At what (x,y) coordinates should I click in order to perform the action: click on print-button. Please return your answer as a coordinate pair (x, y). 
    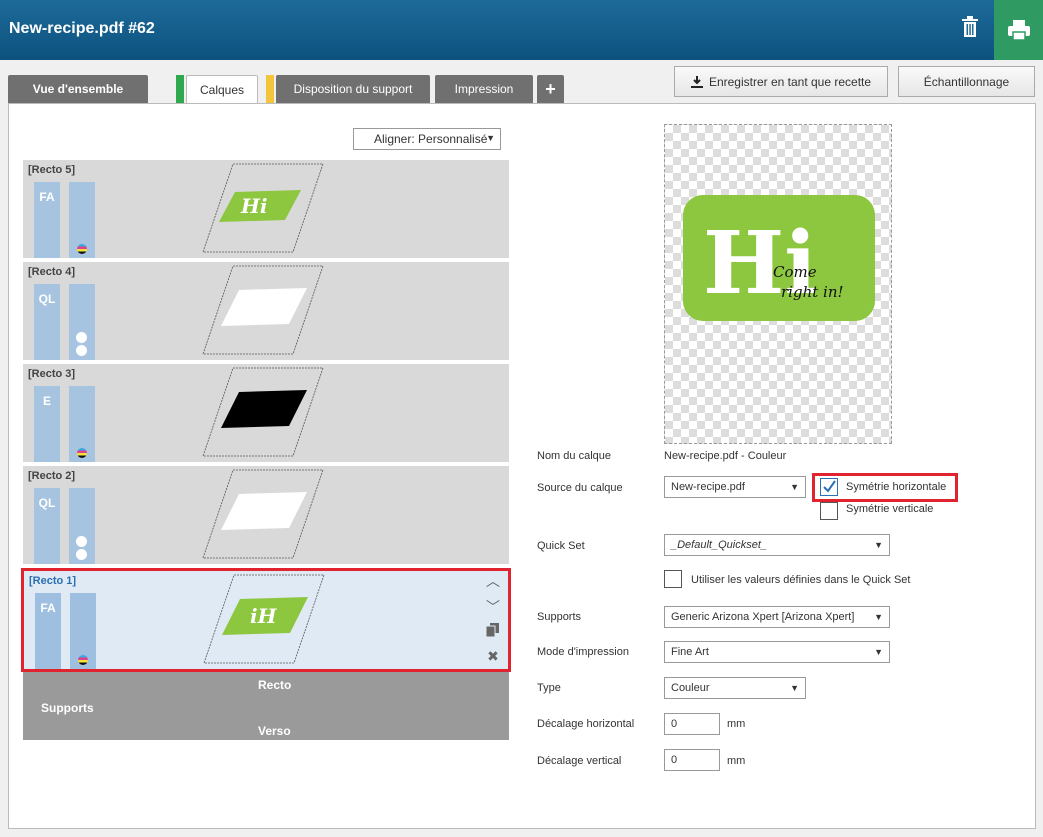
    Looking at the image, I should click on (1018, 30).